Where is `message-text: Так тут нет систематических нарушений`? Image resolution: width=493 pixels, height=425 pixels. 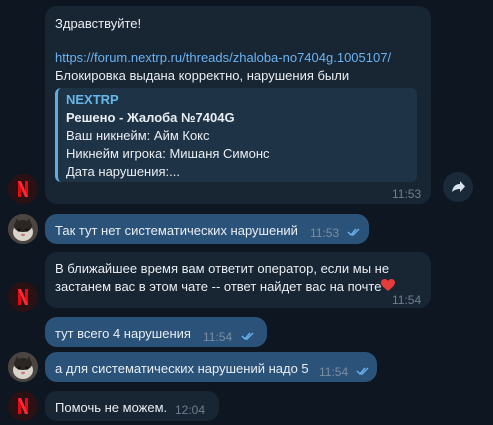 message-text: Так тут нет систематических нарушений is located at coordinates (176, 230).